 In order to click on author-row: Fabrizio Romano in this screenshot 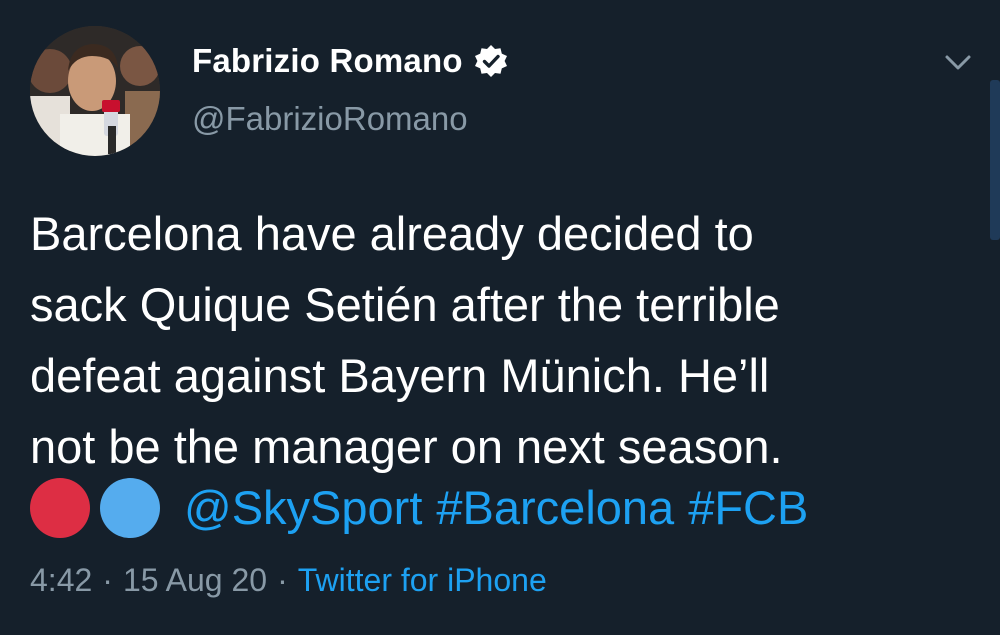, I will do `click(350, 61)`.